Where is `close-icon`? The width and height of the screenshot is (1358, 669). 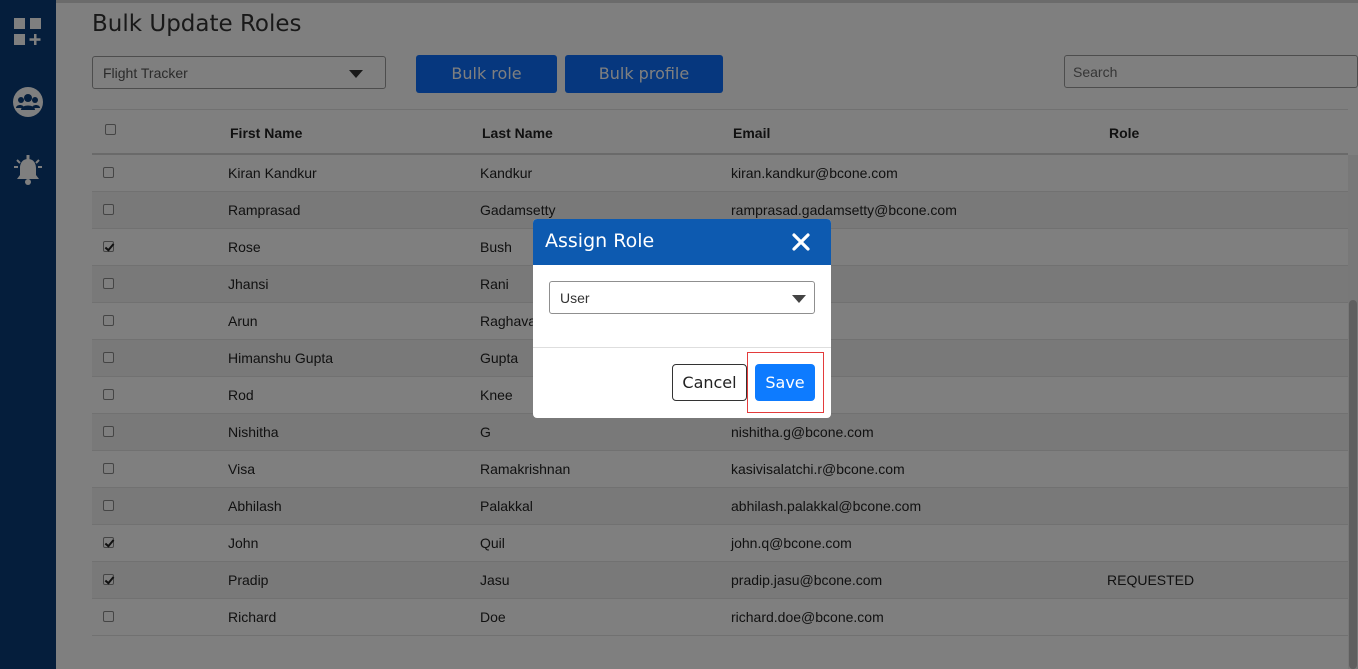
close-icon is located at coordinates (801, 242).